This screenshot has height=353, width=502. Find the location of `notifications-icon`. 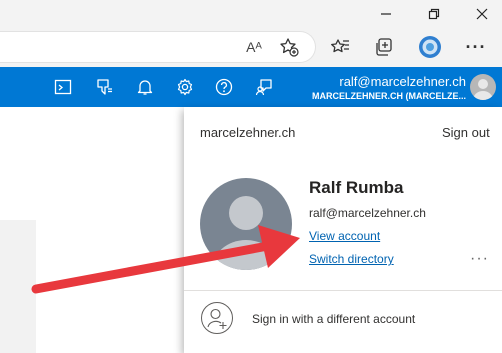

notifications-icon is located at coordinates (145, 87).